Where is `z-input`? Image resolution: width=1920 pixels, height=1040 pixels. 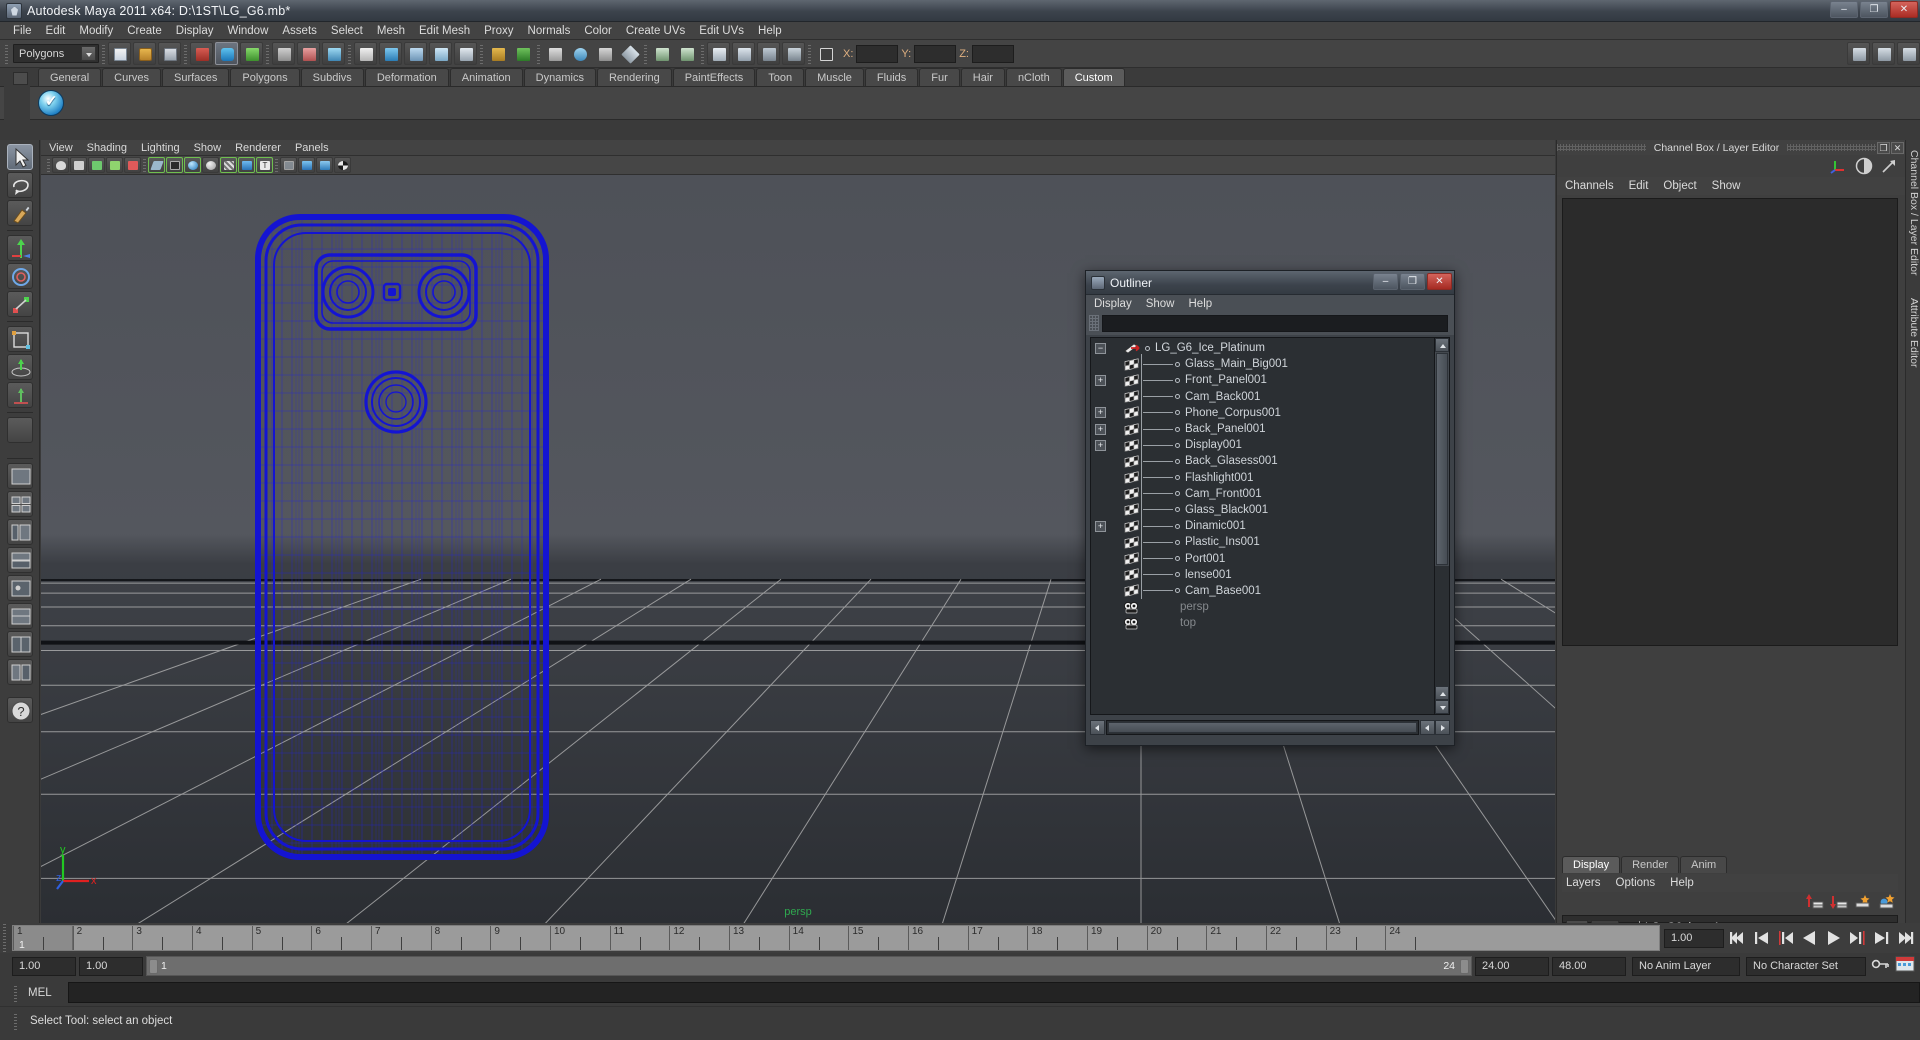 z-input is located at coordinates (992, 53).